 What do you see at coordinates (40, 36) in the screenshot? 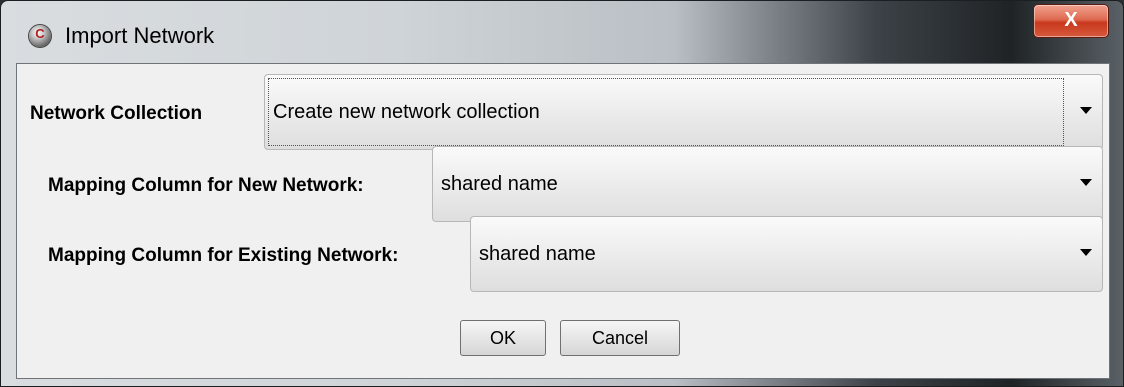
I see `cytoscape-icon` at bounding box center [40, 36].